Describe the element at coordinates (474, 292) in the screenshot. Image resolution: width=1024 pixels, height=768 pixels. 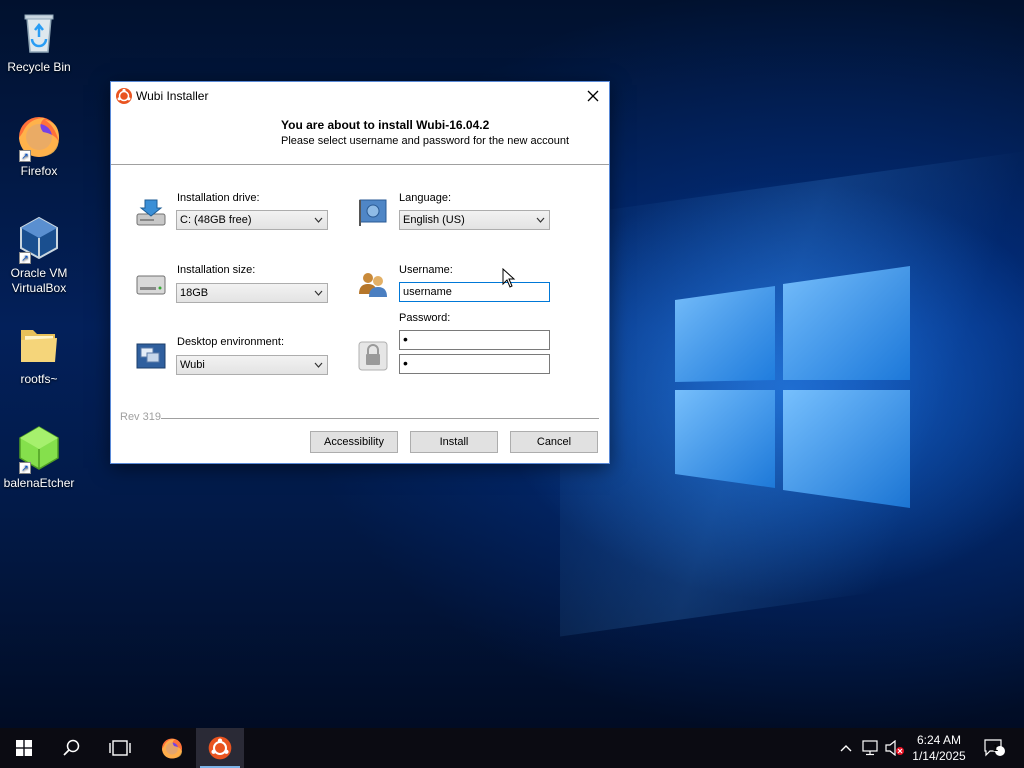
I see `username-input: username` at that location.